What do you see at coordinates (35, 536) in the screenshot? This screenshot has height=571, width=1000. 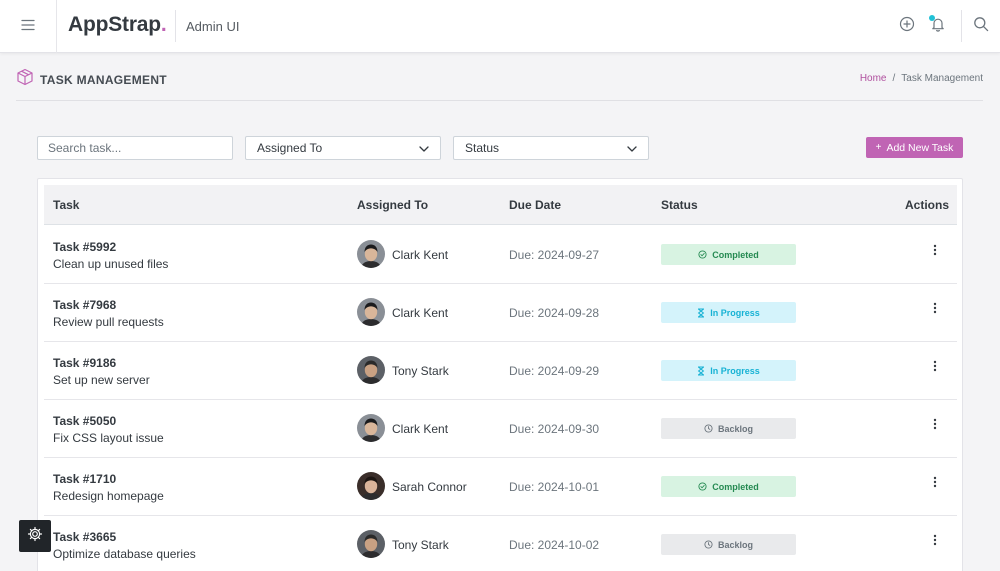 I see `settings-button` at bounding box center [35, 536].